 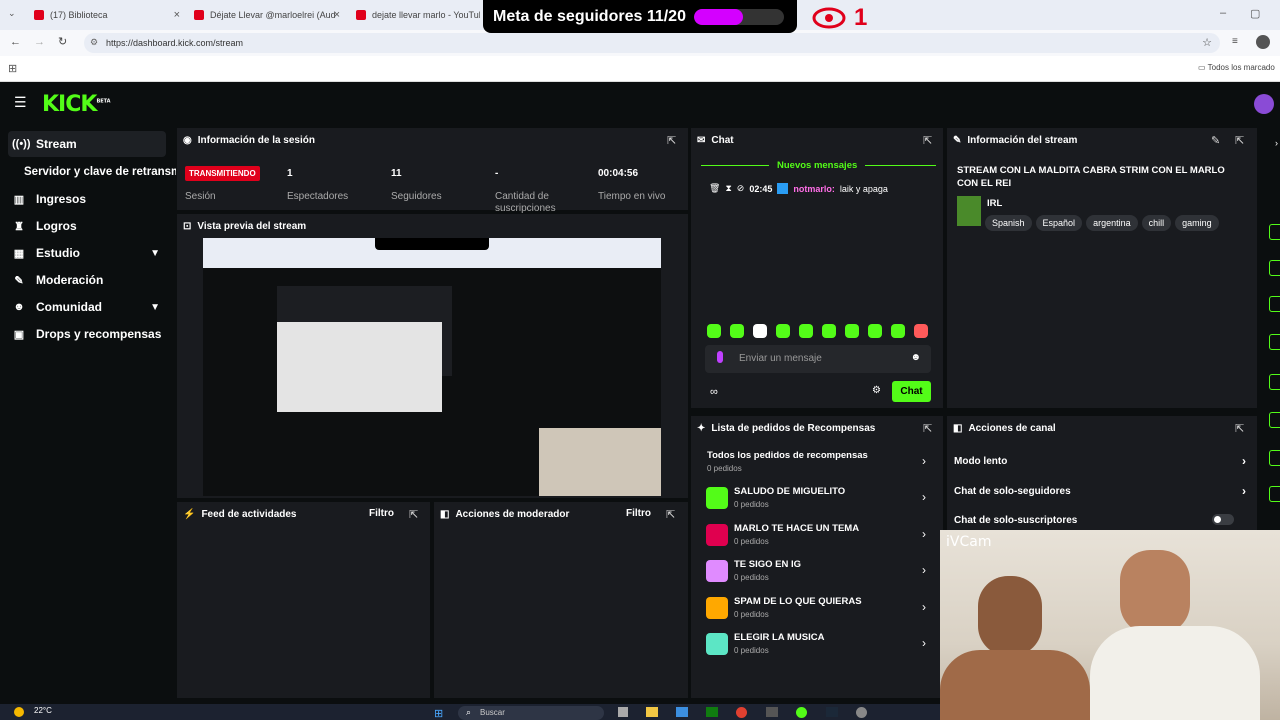 What do you see at coordinates (728, 188) in the screenshot?
I see `timeout-icon: ⧗` at bounding box center [728, 188].